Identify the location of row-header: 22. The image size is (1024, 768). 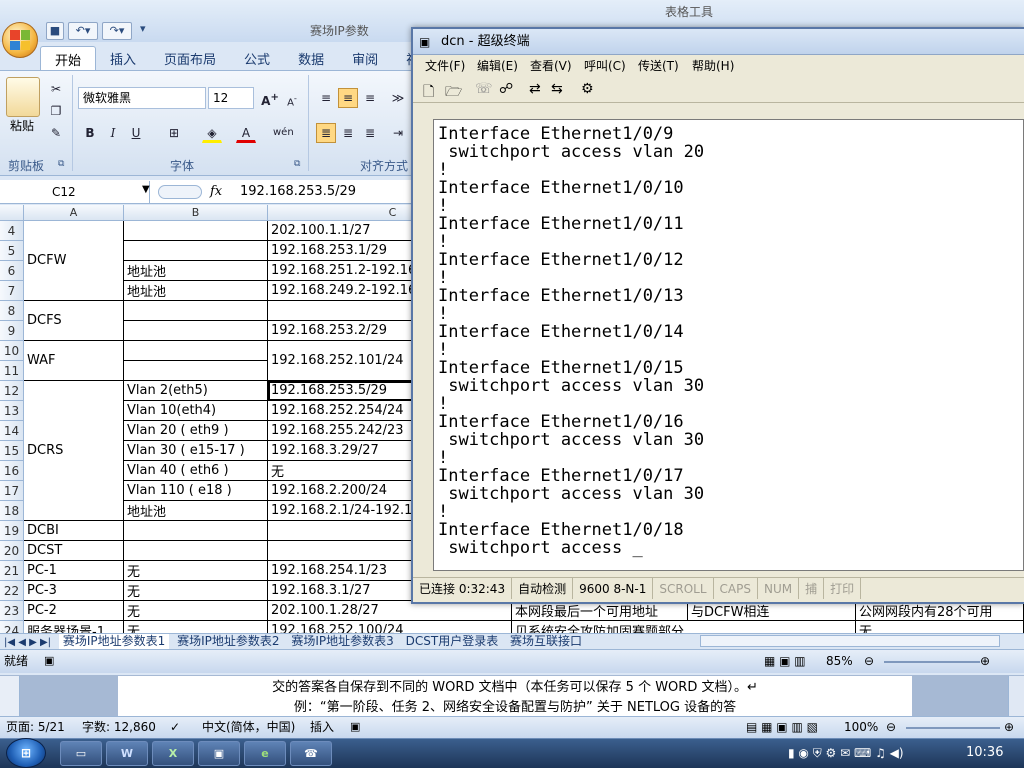
(12, 591).